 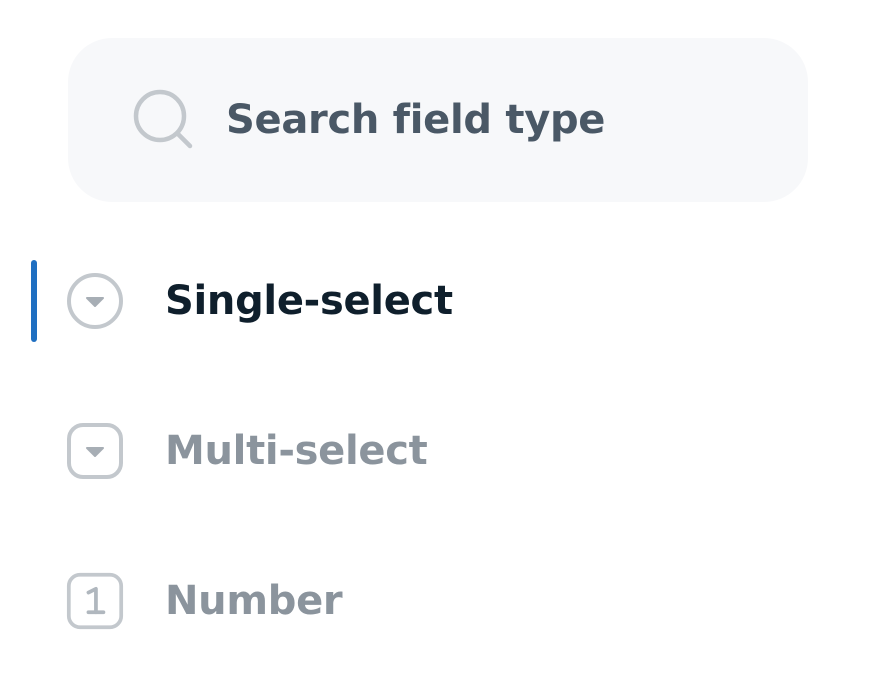 I want to click on field-type-label: Single-select, so click(x=309, y=301).